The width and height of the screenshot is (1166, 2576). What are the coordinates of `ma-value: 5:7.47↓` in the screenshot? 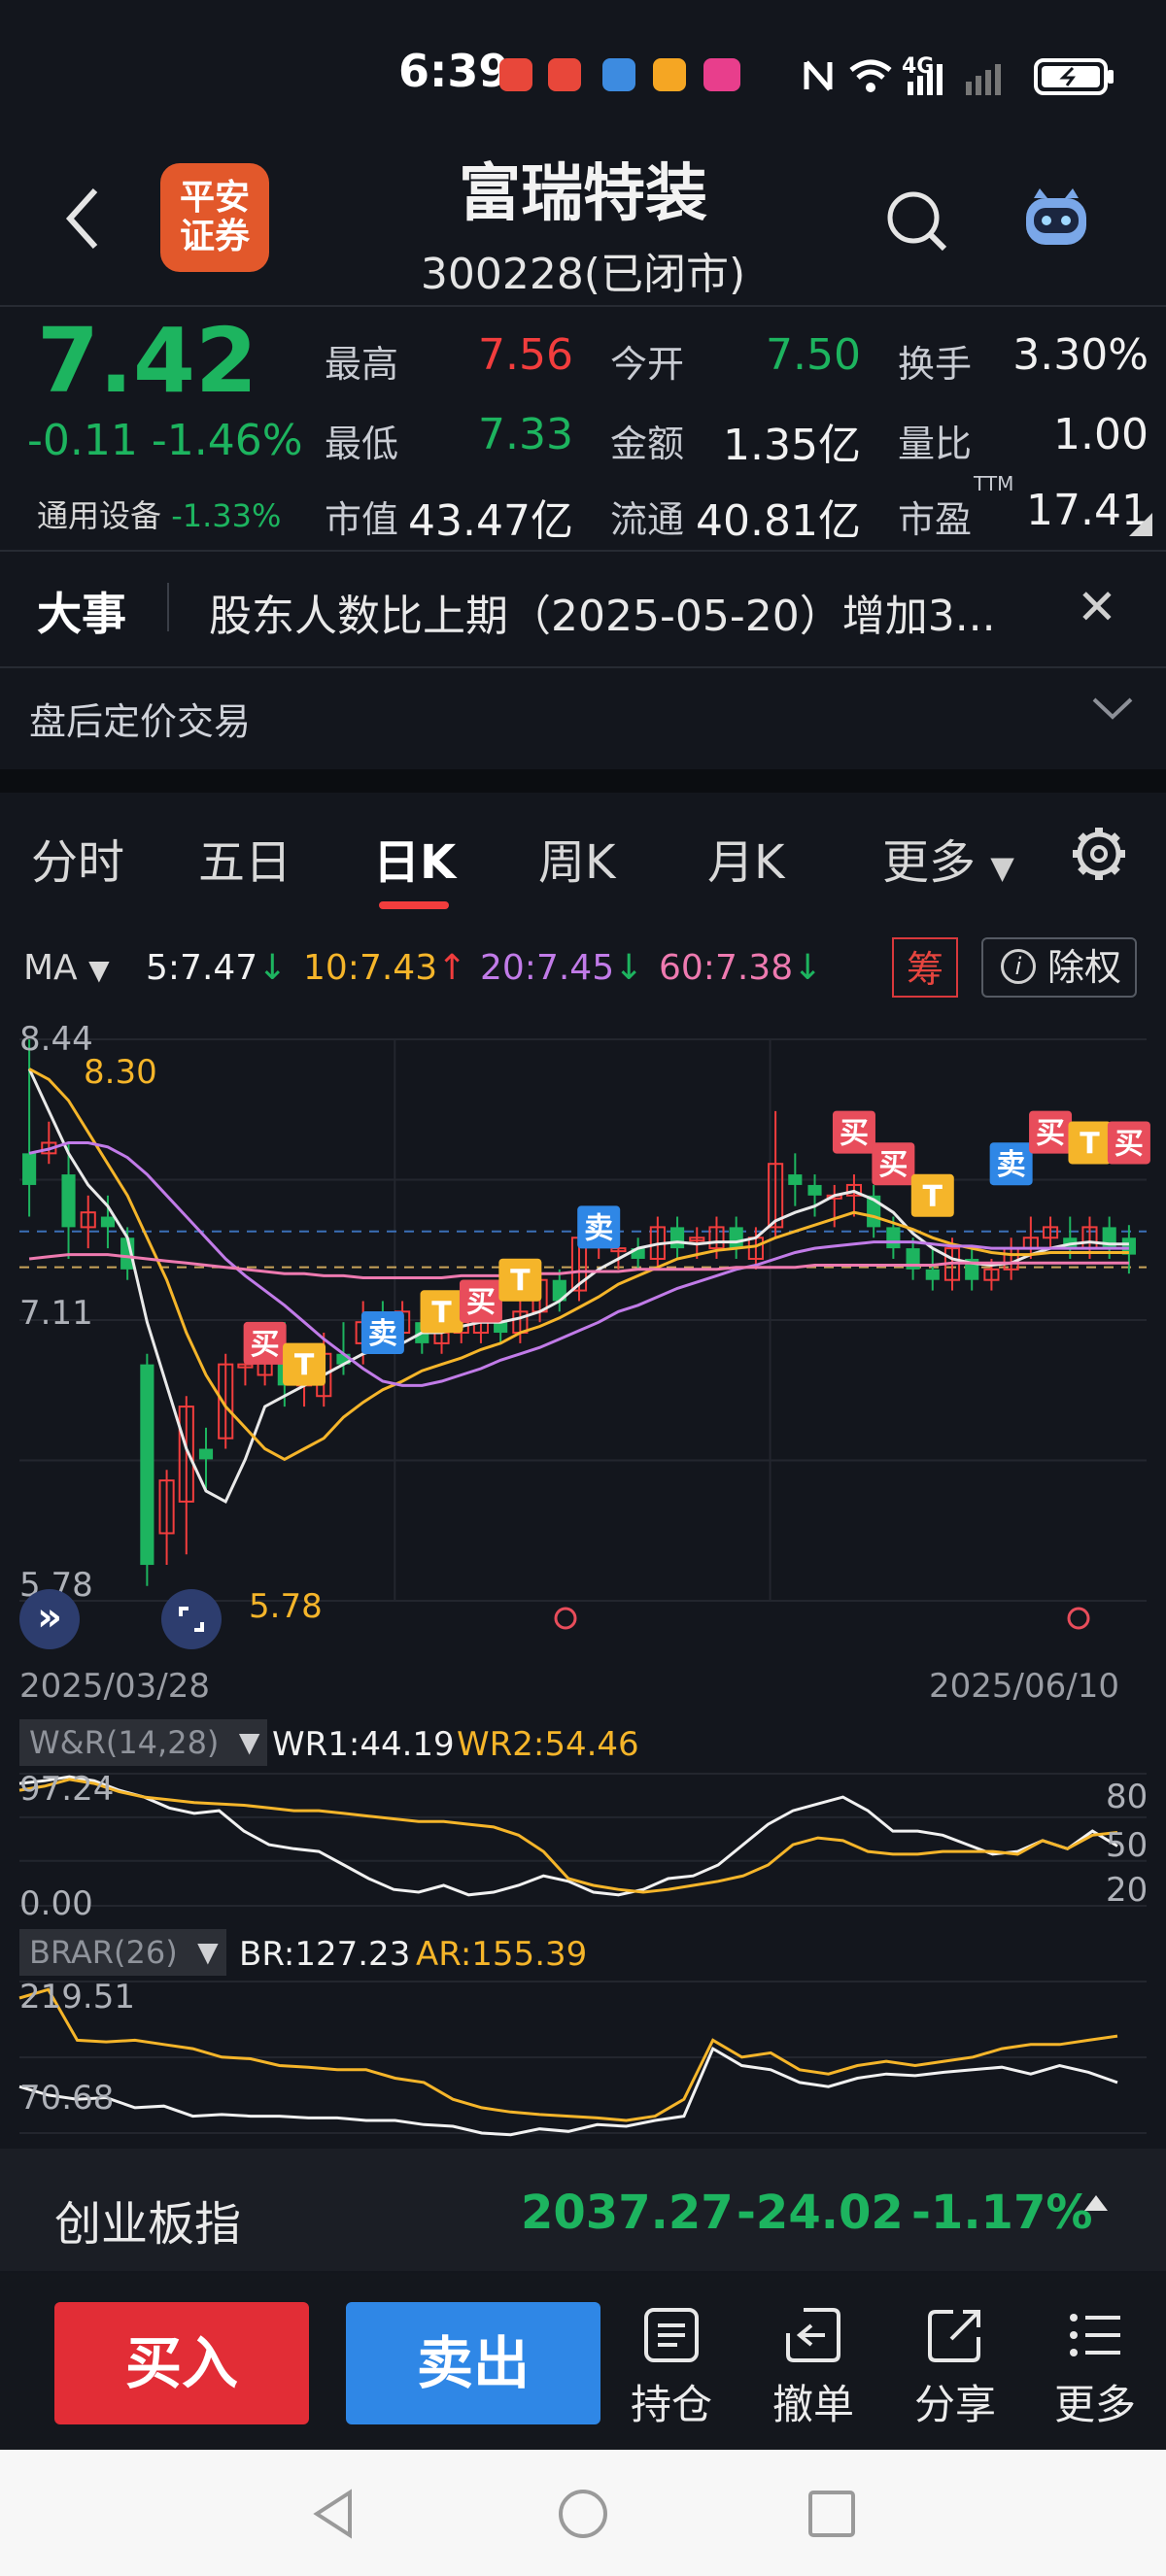 It's located at (217, 968).